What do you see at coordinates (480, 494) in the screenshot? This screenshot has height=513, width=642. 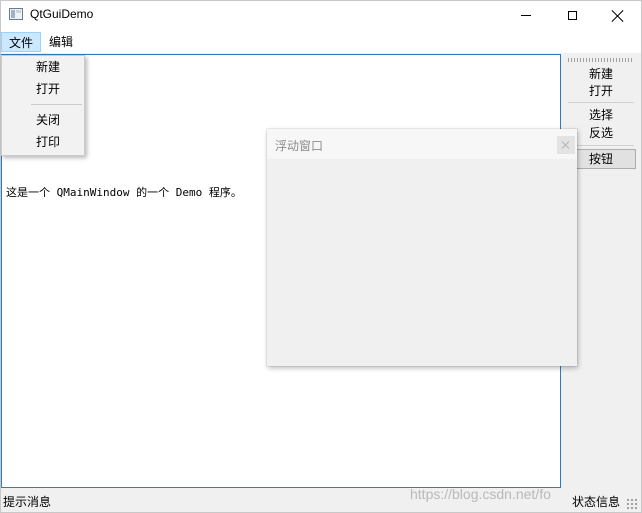 I see `watermark: https://blog.csdn.net/fo` at bounding box center [480, 494].